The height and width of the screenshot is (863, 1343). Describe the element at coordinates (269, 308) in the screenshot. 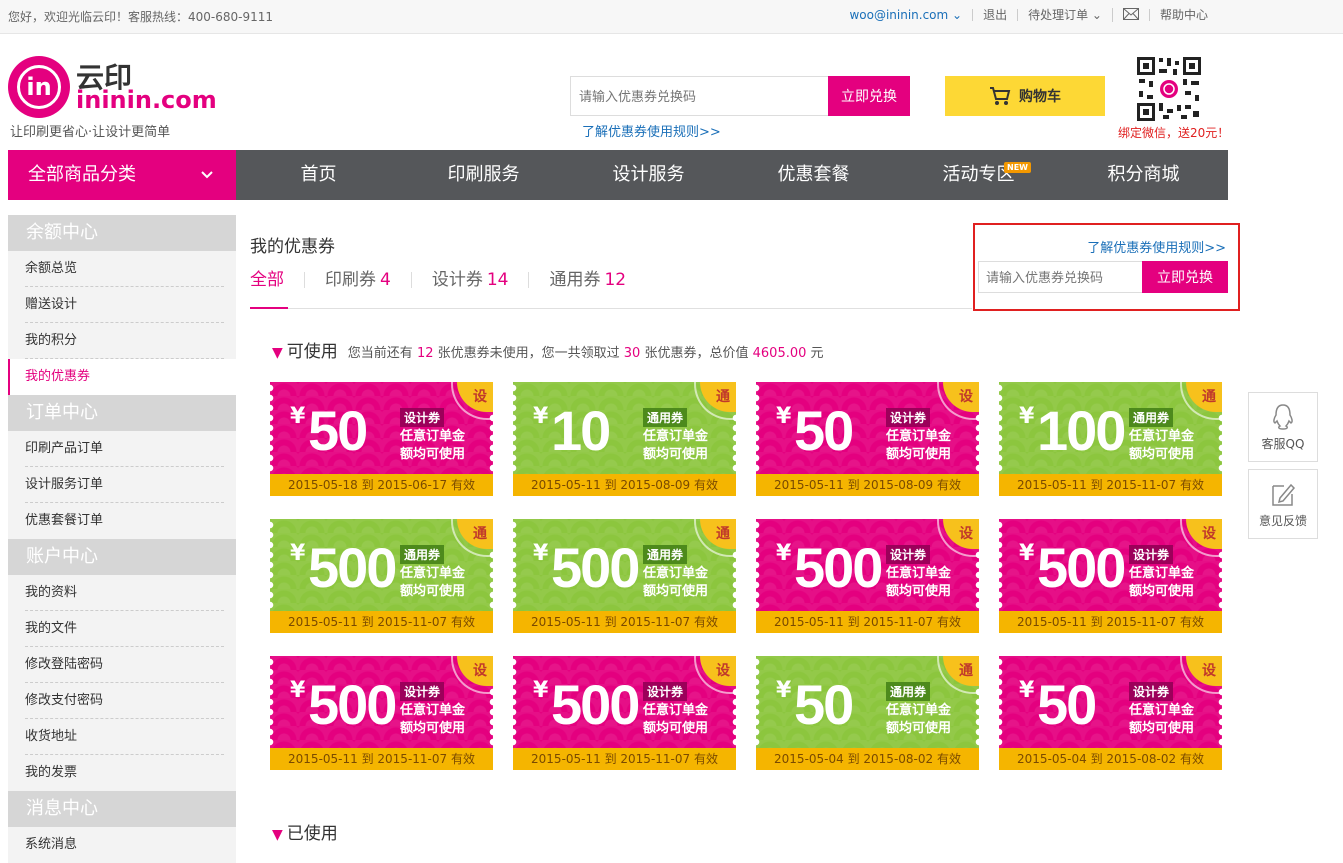

I see `tab-active-indicator` at that location.